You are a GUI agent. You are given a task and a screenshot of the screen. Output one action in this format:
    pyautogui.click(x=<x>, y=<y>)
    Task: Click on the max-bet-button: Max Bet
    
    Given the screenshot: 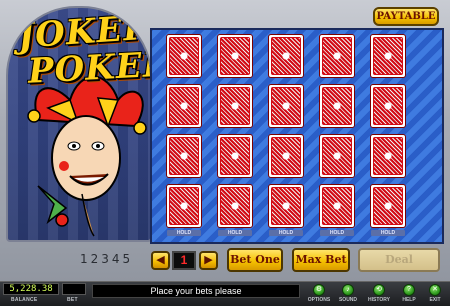 What is the action you would take?
    pyautogui.click(x=321, y=260)
    